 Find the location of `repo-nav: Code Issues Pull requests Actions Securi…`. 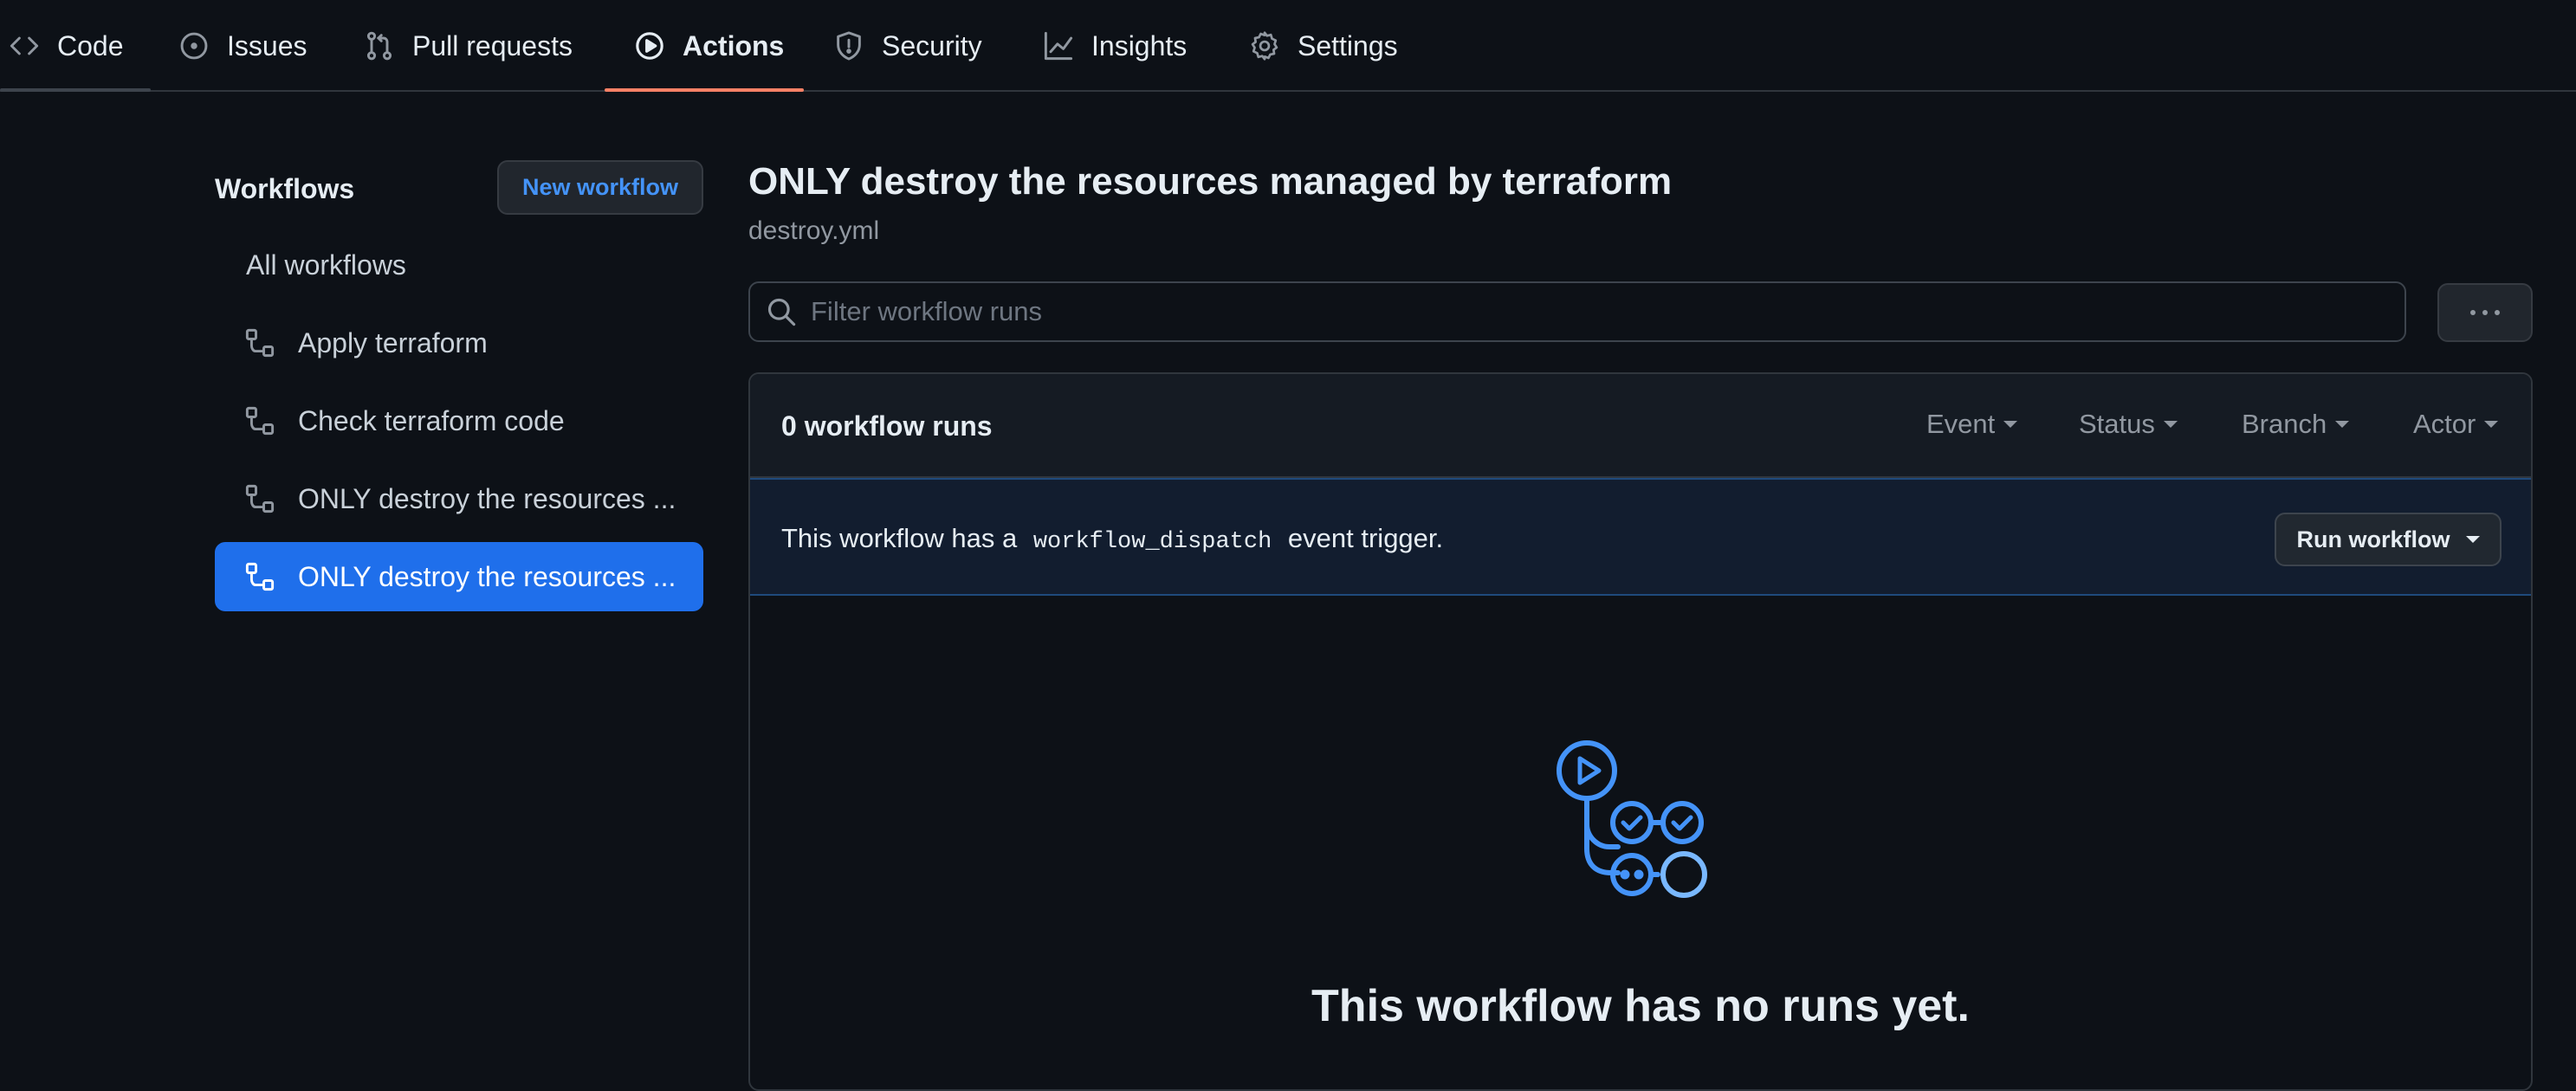

repo-nav: Code Issues Pull requests Actions Securi… is located at coordinates (1288, 46).